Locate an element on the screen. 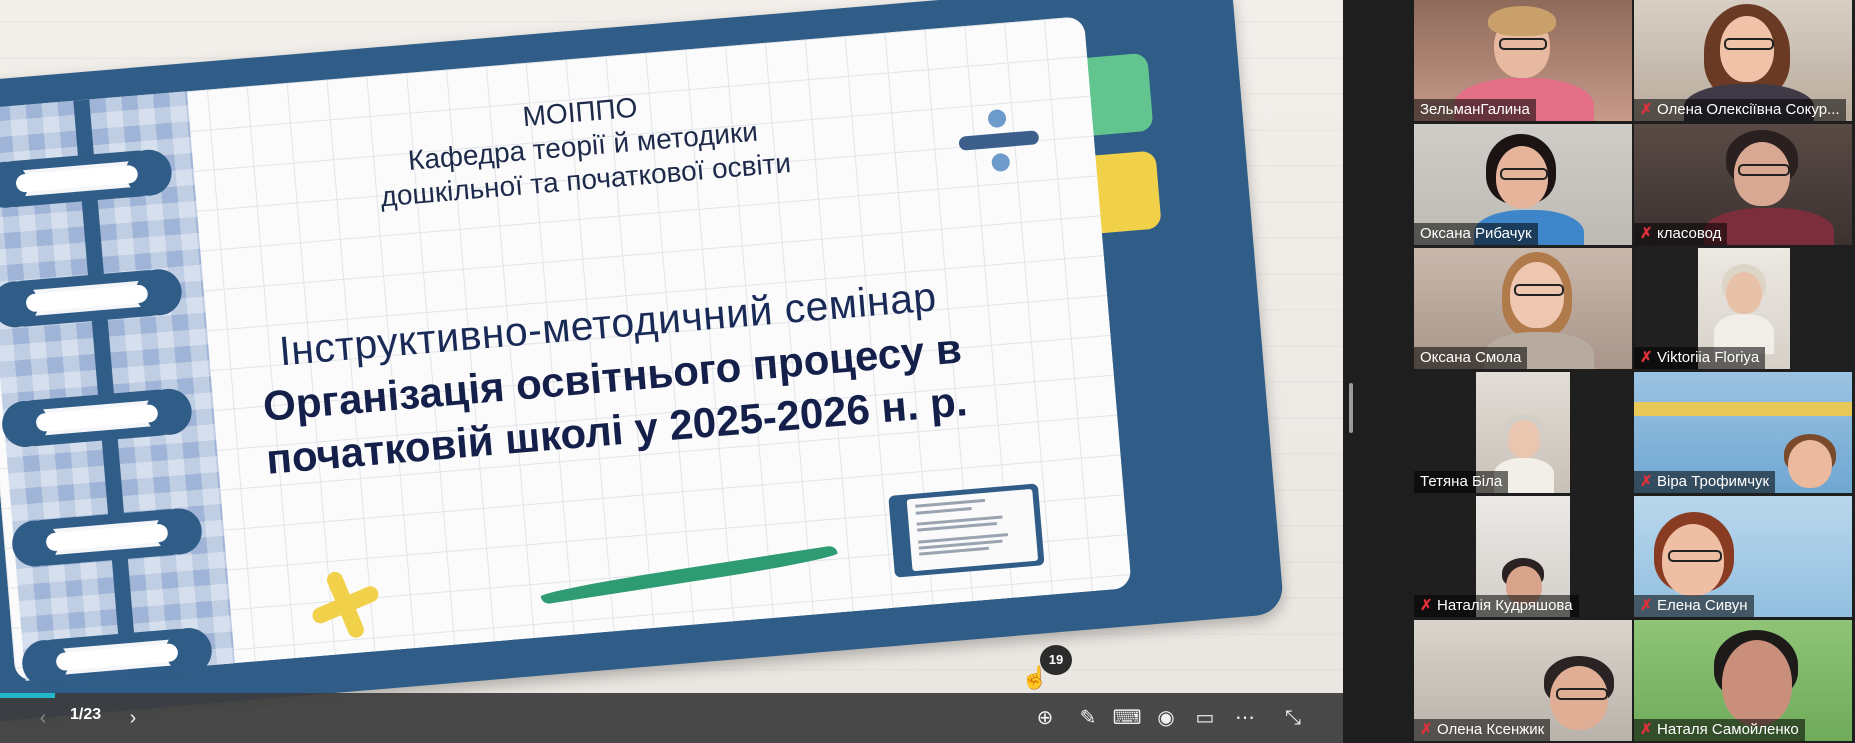  participant-name: ✗ Елена Сивун is located at coordinates (1694, 606).